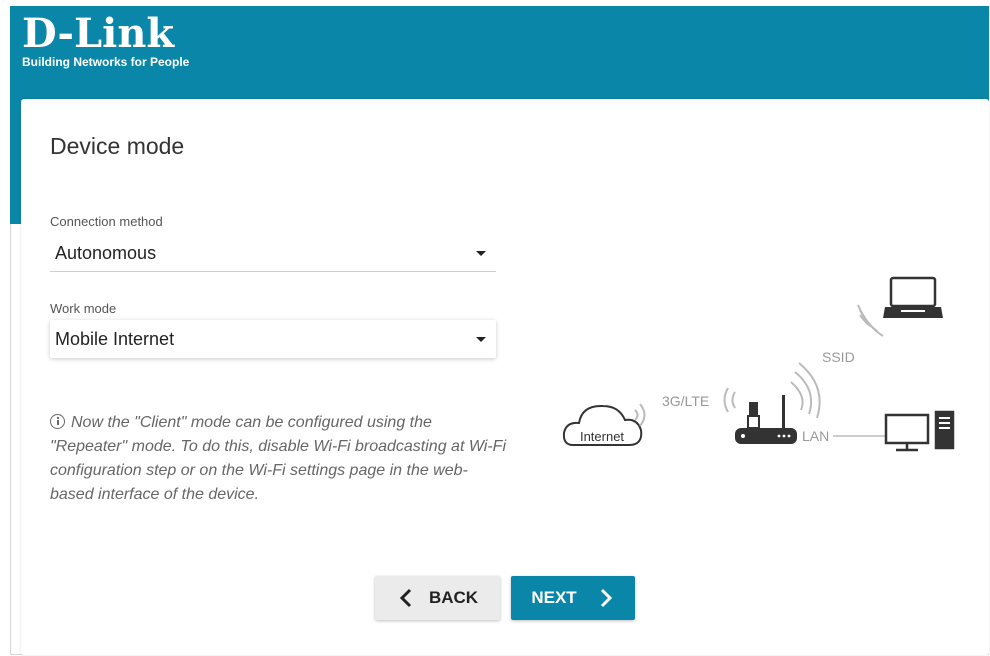  I want to click on work-mode-label: Work mode, so click(83, 308).